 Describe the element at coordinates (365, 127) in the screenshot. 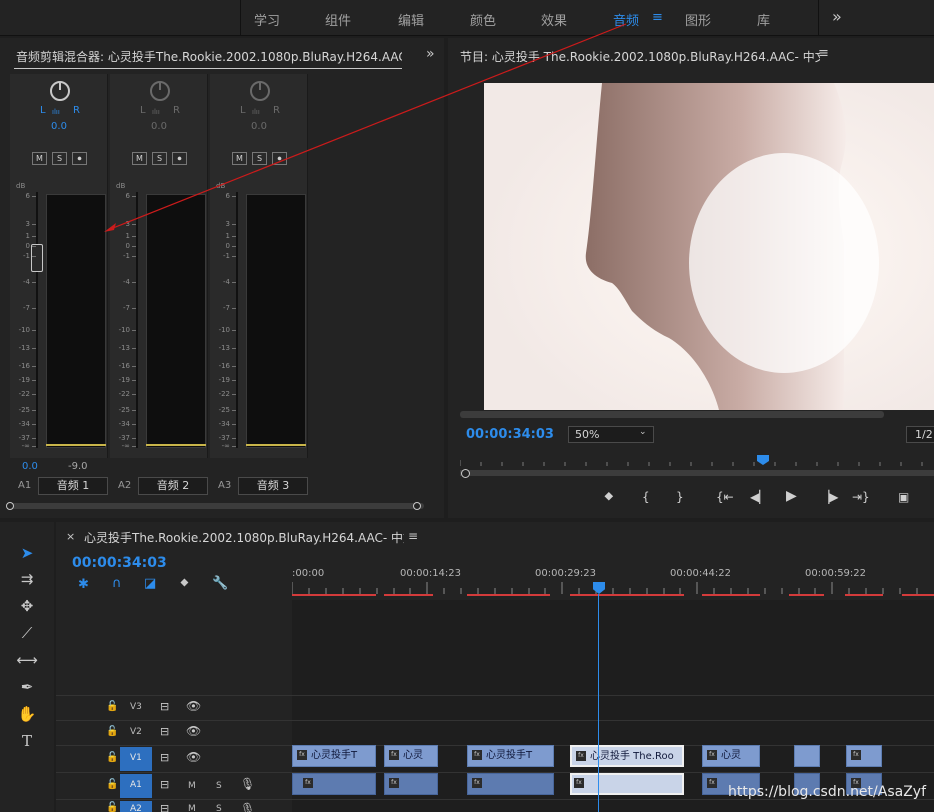

I see `annotation-arrow` at that location.